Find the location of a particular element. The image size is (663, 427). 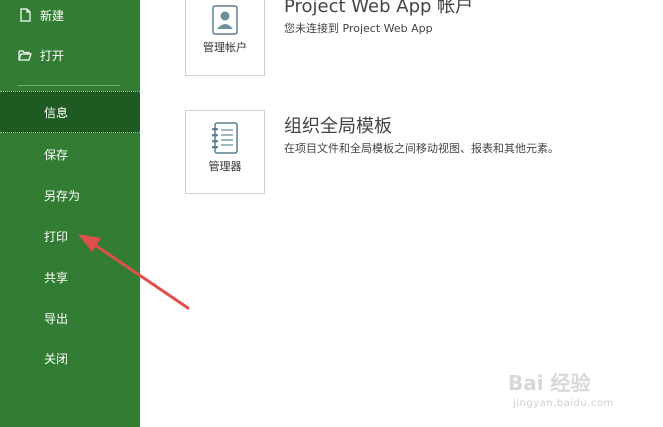

sidebar-item-label: 另存为 is located at coordinates (62, 195).